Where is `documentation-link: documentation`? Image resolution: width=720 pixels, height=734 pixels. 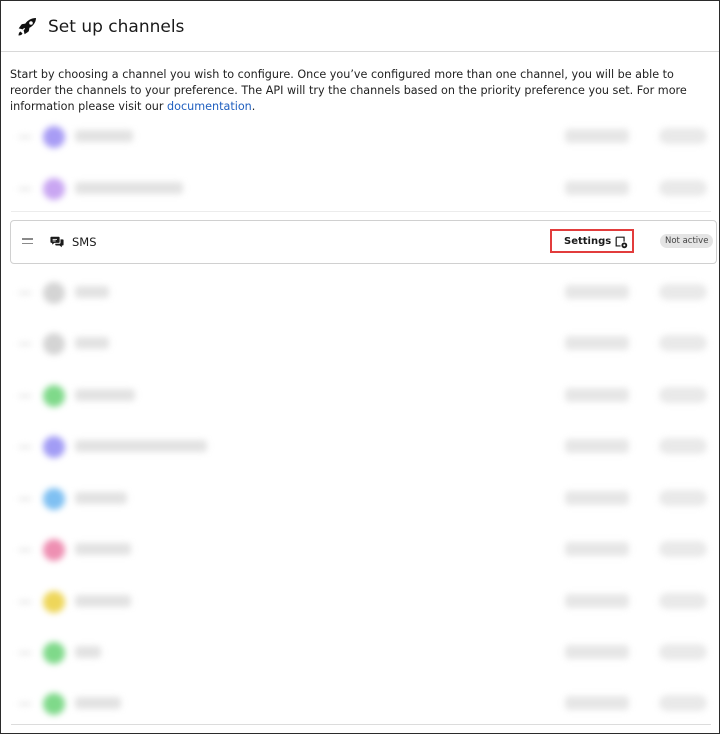
documentation-link: documentation is located at coordinates (209, 106).